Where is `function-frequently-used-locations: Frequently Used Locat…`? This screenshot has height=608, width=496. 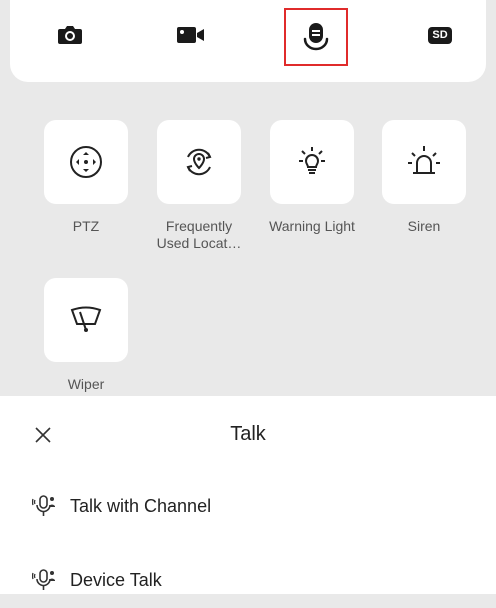
function-frequently-used-locations: Frequently Used Locat… is located at coordinates (199, 186).